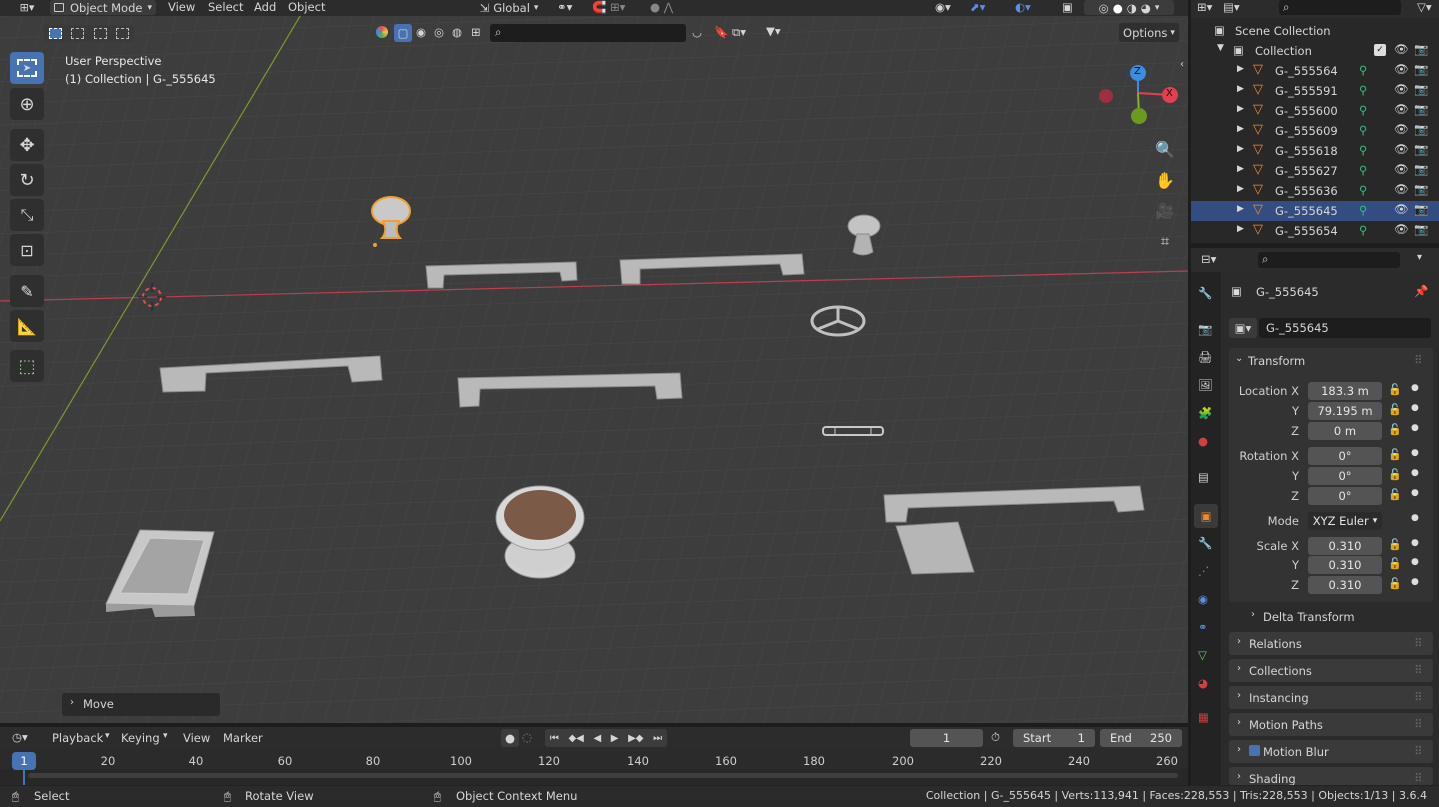  Describe the element at coordinates (1345, 391) in the screenshot. I see `location-x-field: 183.3 m` at that location.